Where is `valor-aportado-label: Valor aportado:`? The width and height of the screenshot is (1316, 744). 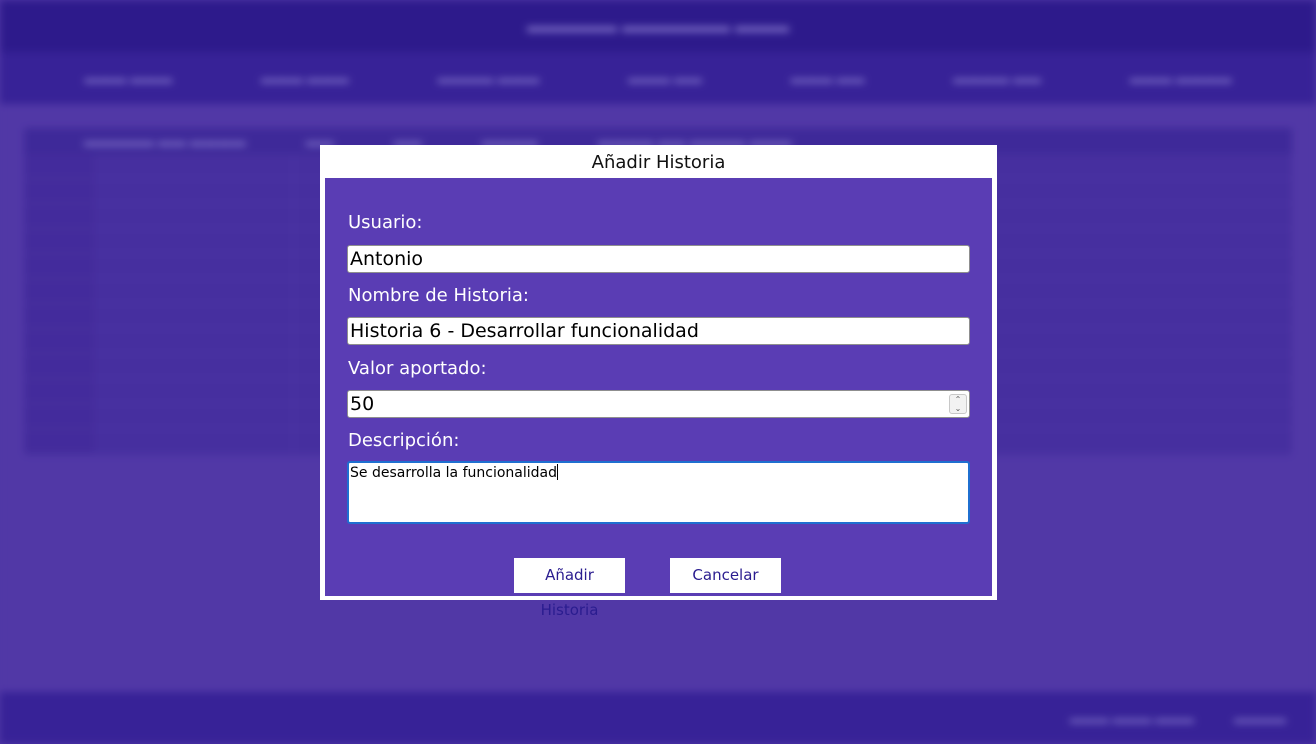
valor-aportado-label: Valor aportado: is located at coordinates (417, 368).